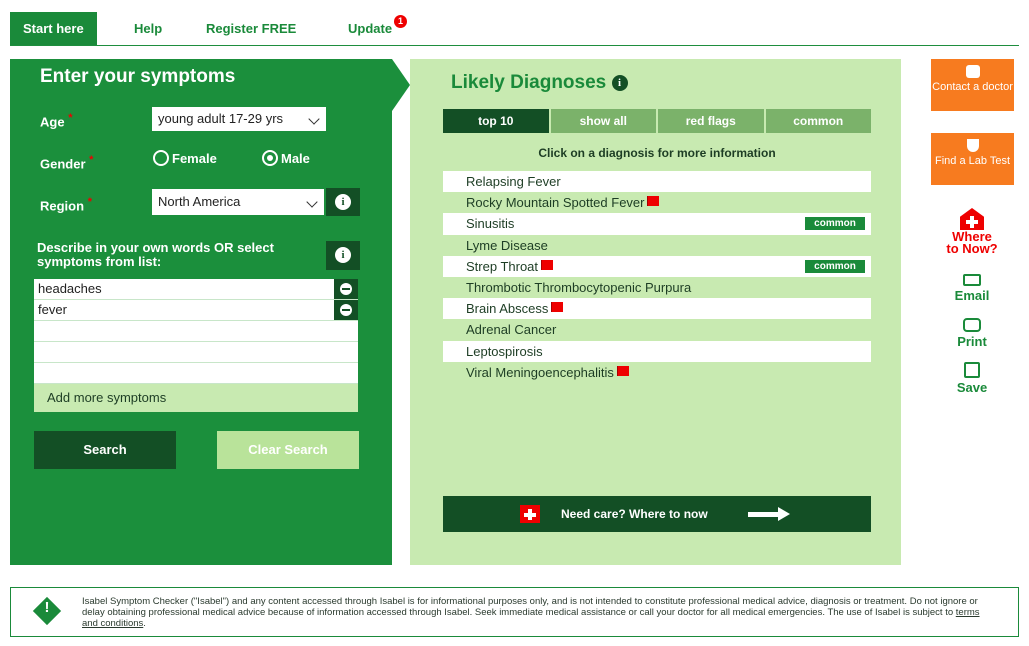 The width and height of the screenshot is (1029, 646). Describe the element at coordinates (972, 71) in the screenshot. I see `doctor-icon` at that location.